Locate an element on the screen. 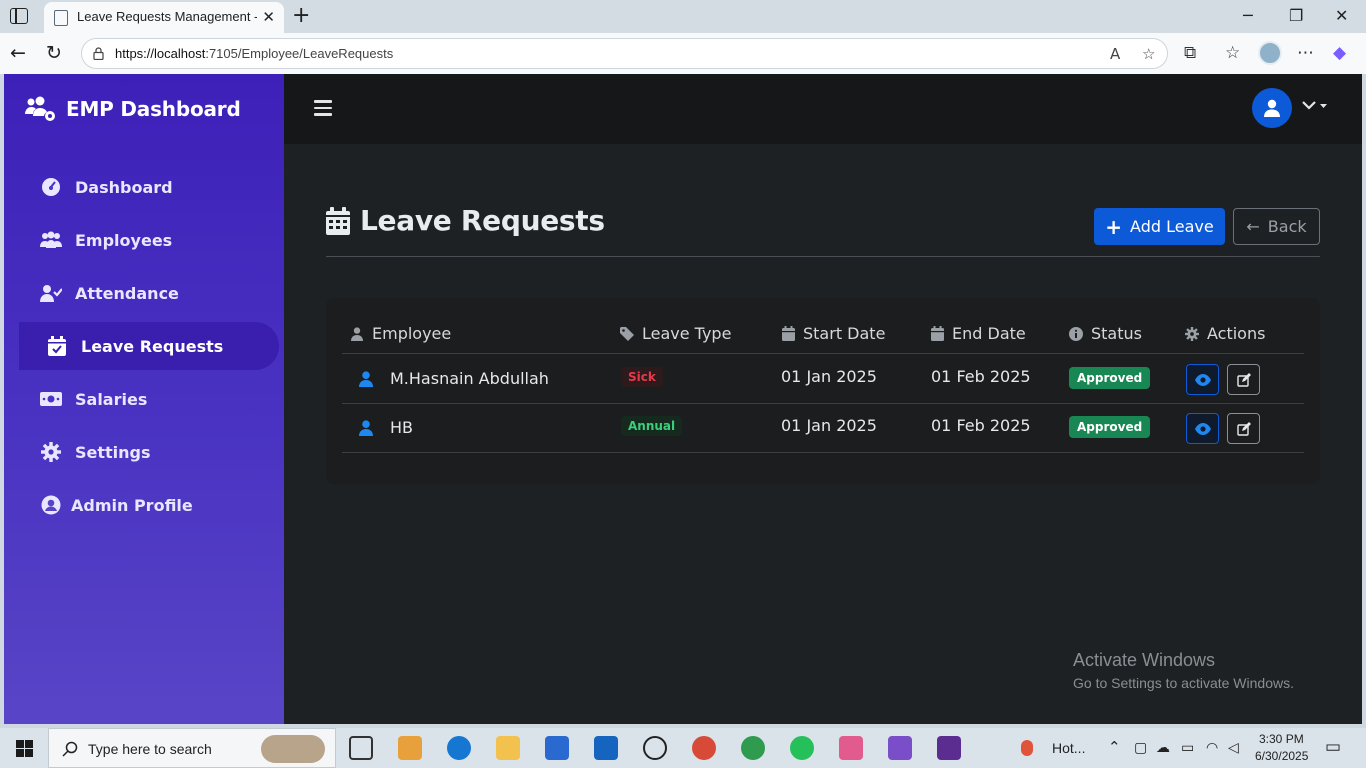  leave-type-badge: Sick is located at coordinates (642, 377).